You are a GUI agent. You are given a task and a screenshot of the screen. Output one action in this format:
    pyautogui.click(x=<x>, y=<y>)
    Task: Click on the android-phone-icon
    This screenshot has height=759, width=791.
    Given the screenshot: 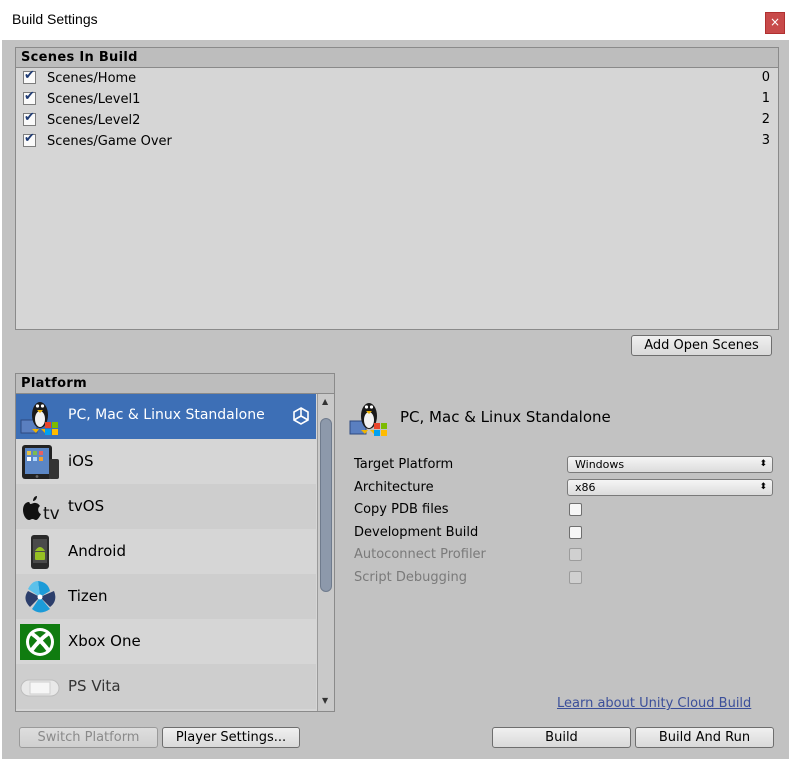 What is the action you would take?
    pyautogui.click(x=40, y=552)
    